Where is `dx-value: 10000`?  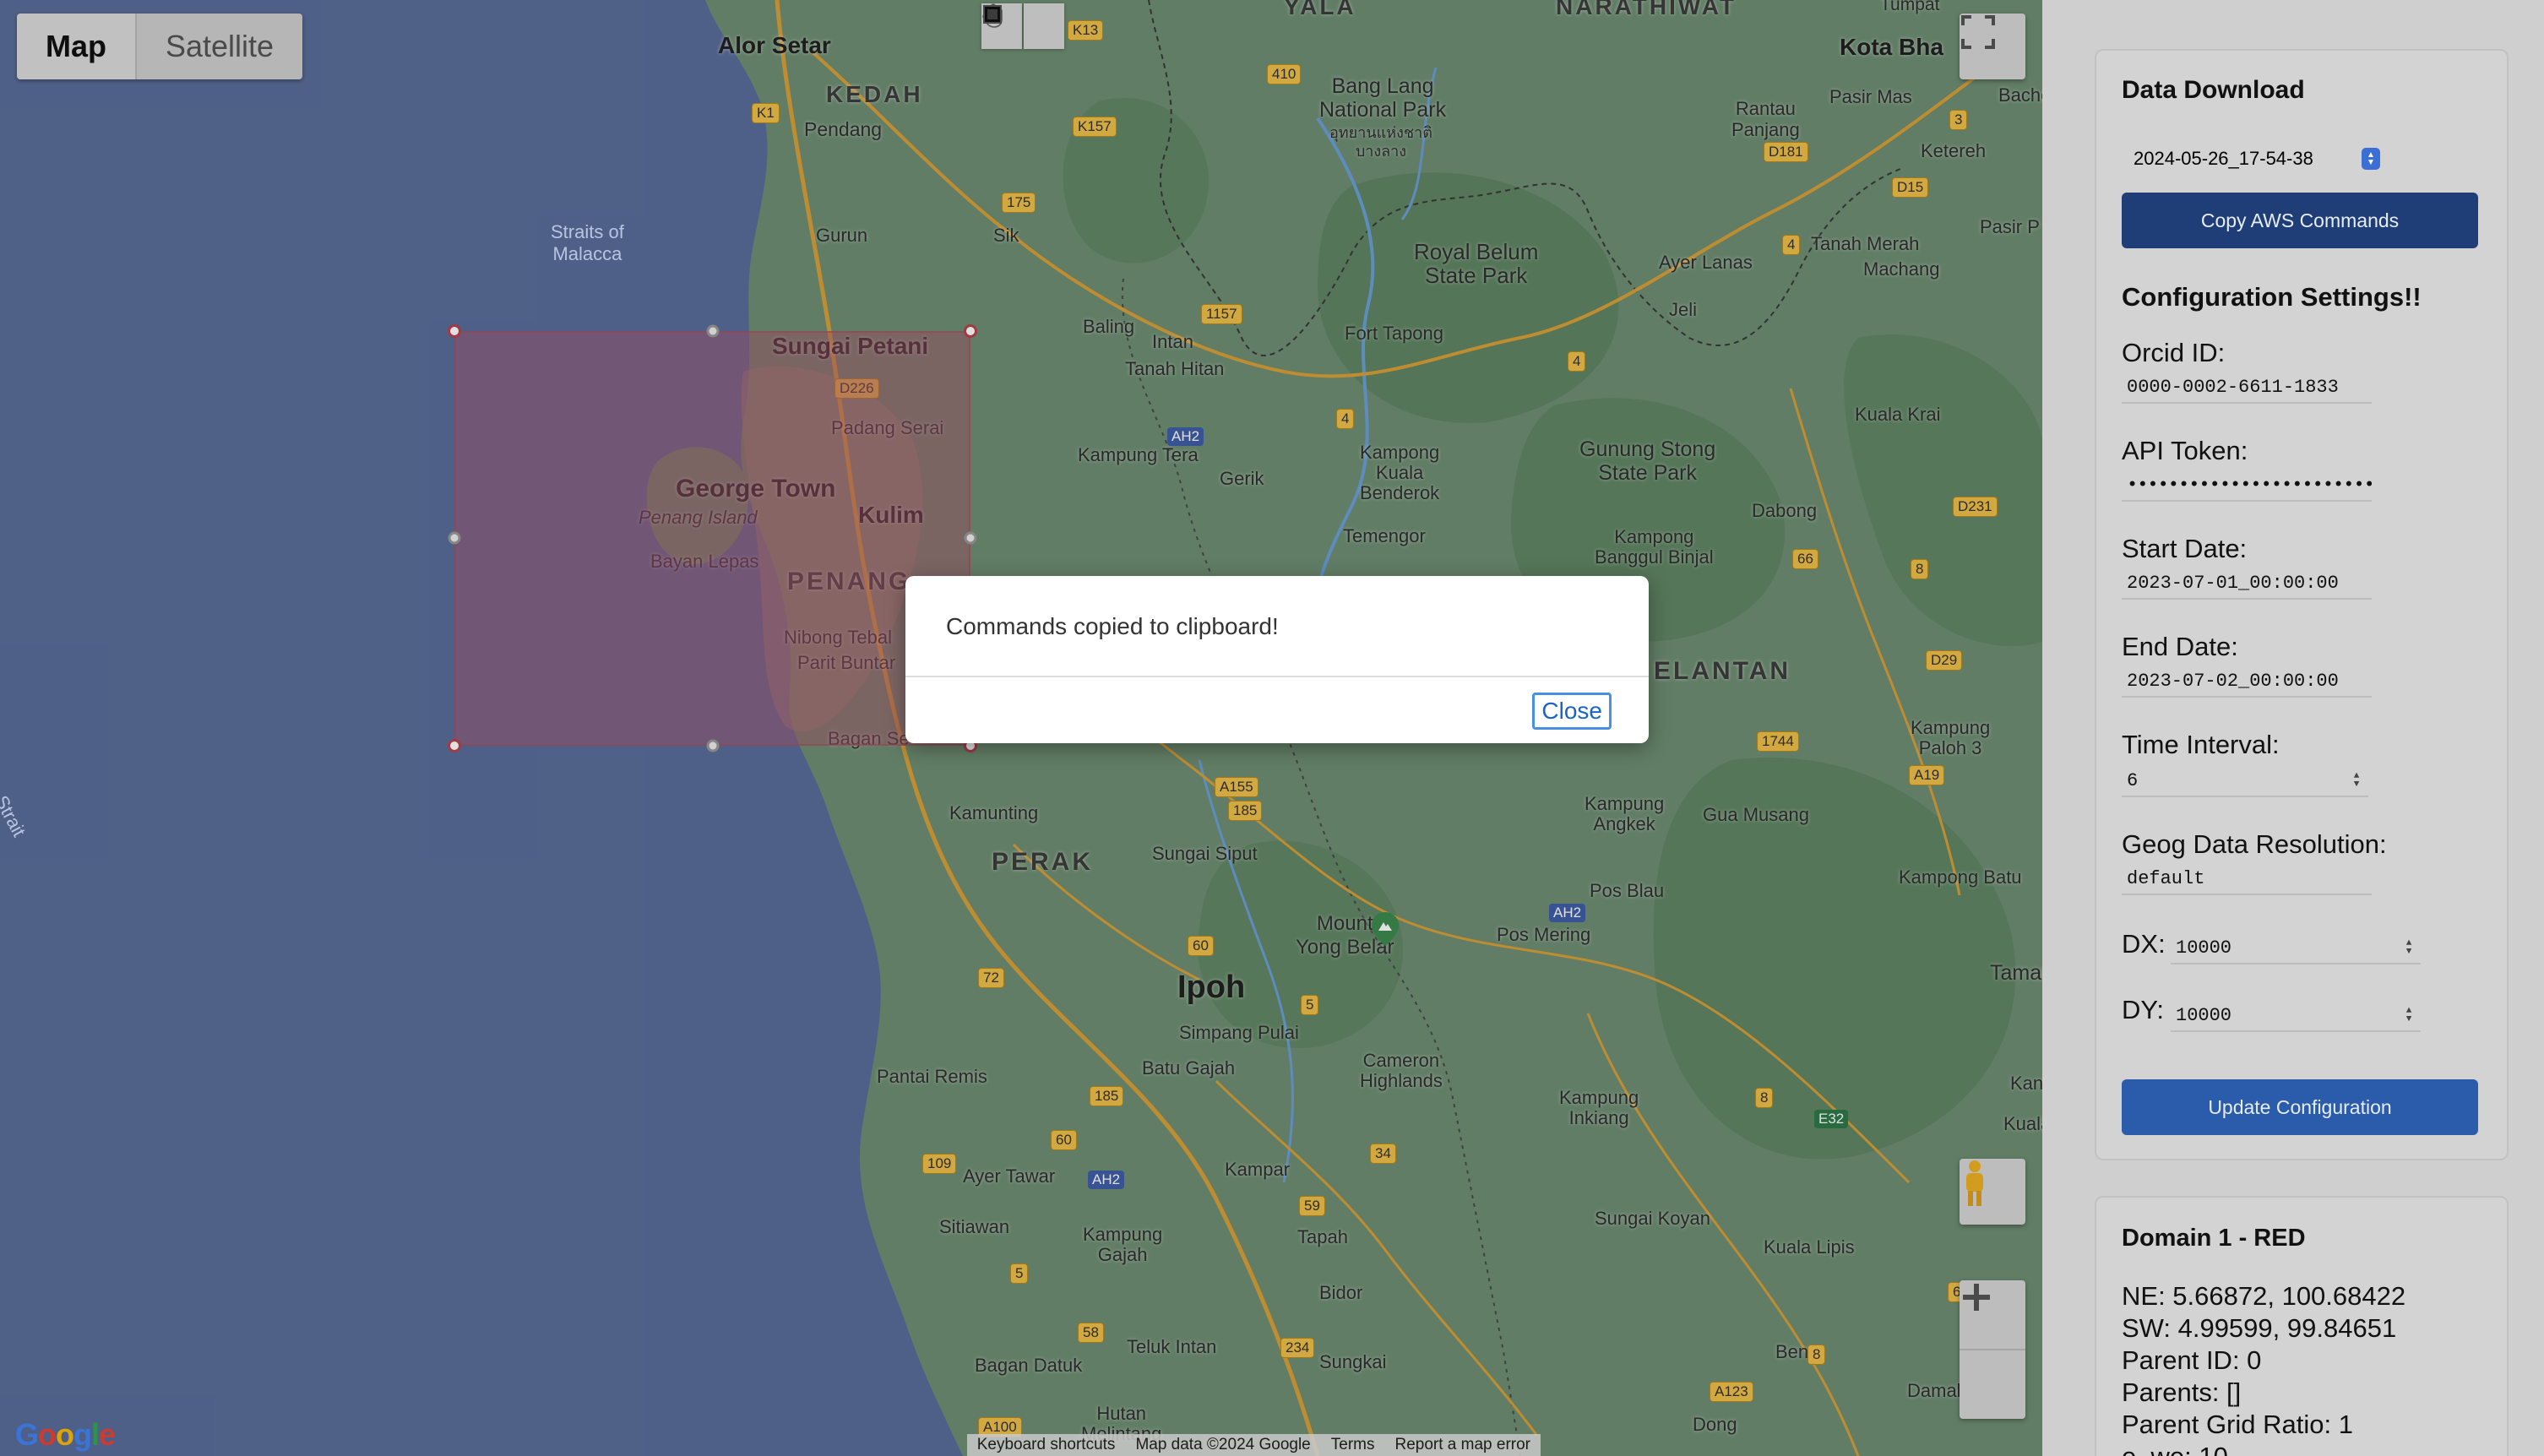 dx-value: 10000 is located at coordinates (2204, 948).